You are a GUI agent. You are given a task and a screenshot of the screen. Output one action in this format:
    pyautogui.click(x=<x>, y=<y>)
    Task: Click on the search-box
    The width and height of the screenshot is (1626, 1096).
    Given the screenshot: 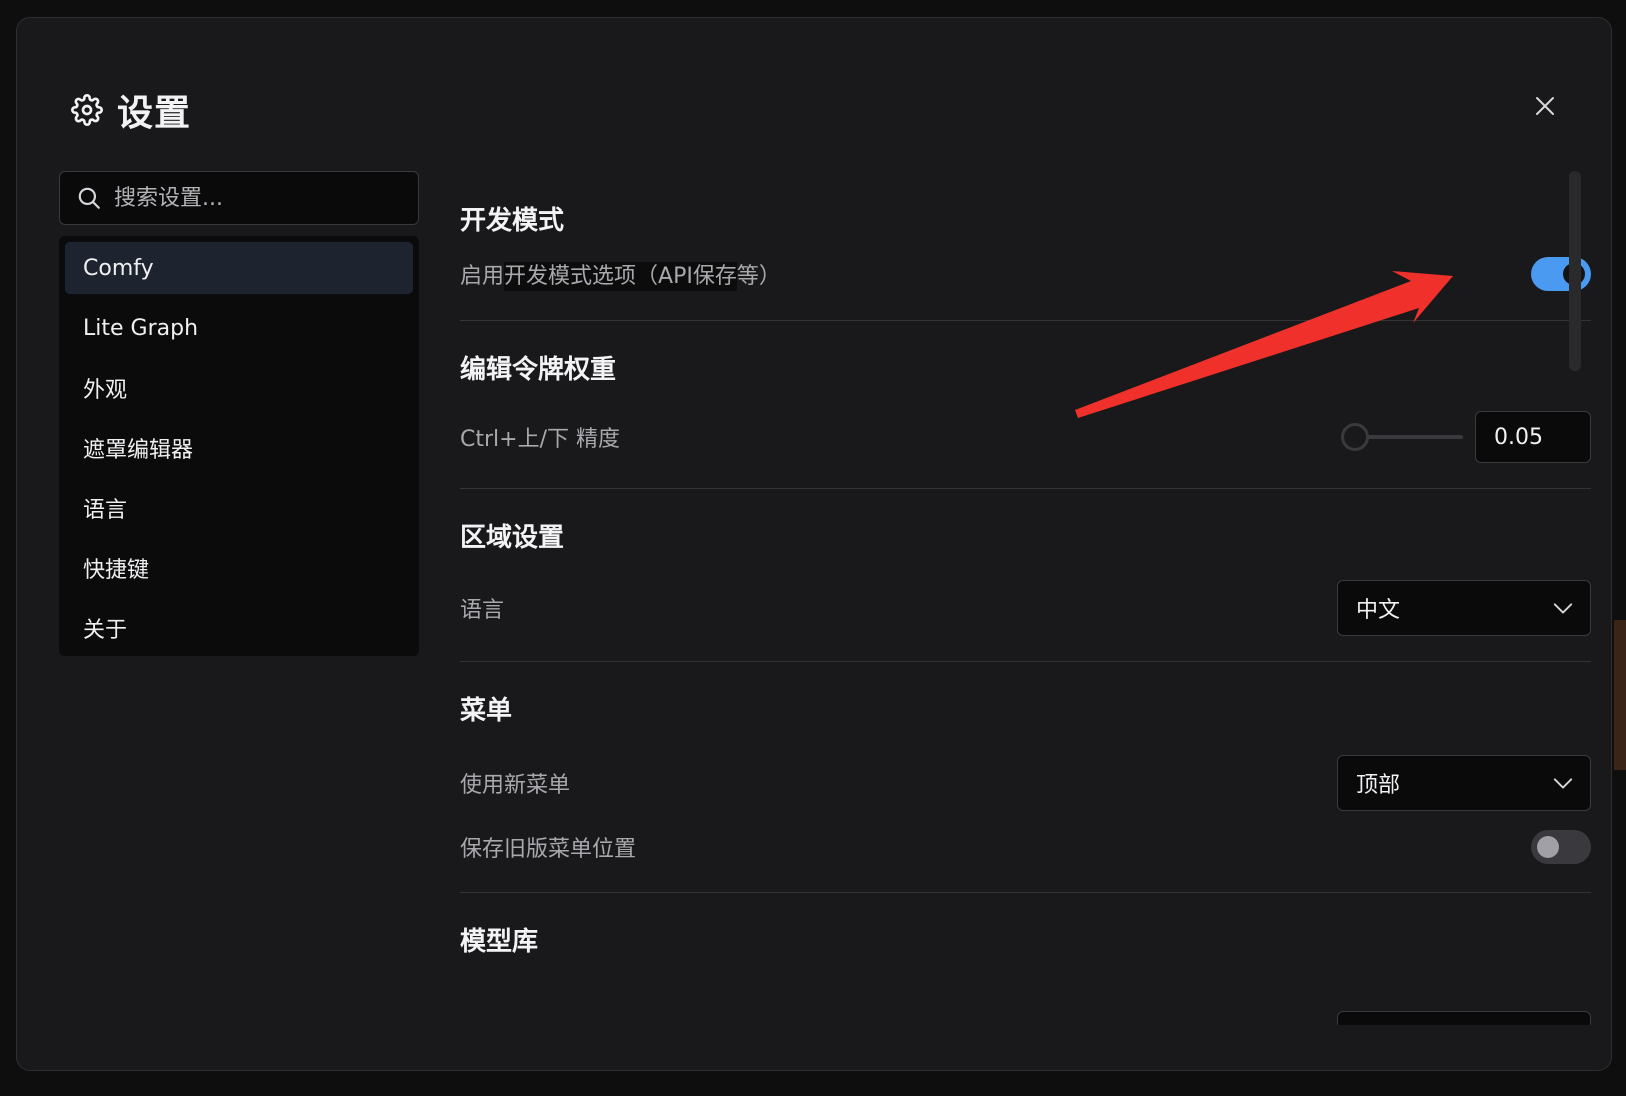 What is the action you would take?
    pyautogui.click(x=239, y=198)
    